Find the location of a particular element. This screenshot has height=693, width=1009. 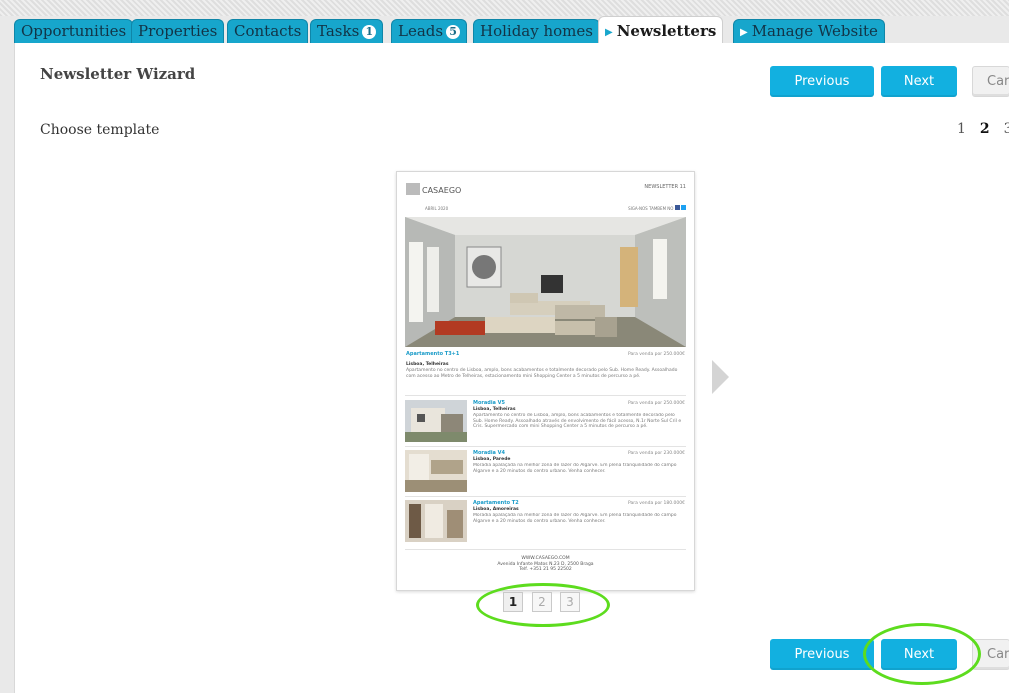

tab-label: Properties is located at coordinates (178, 31).